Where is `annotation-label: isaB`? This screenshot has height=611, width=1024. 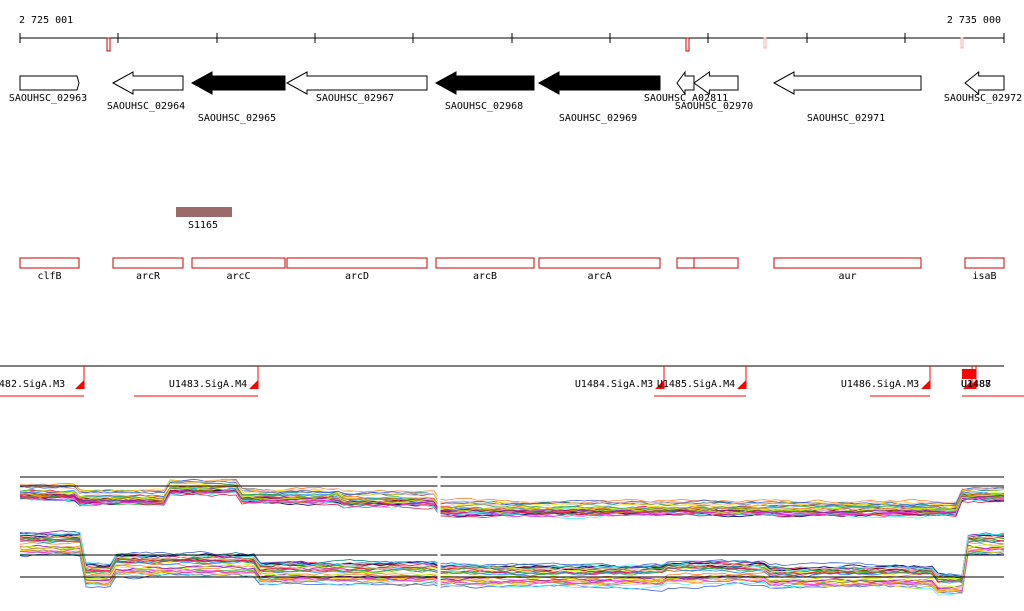
annotation-label: isaB is located at coordinates (984, 276).